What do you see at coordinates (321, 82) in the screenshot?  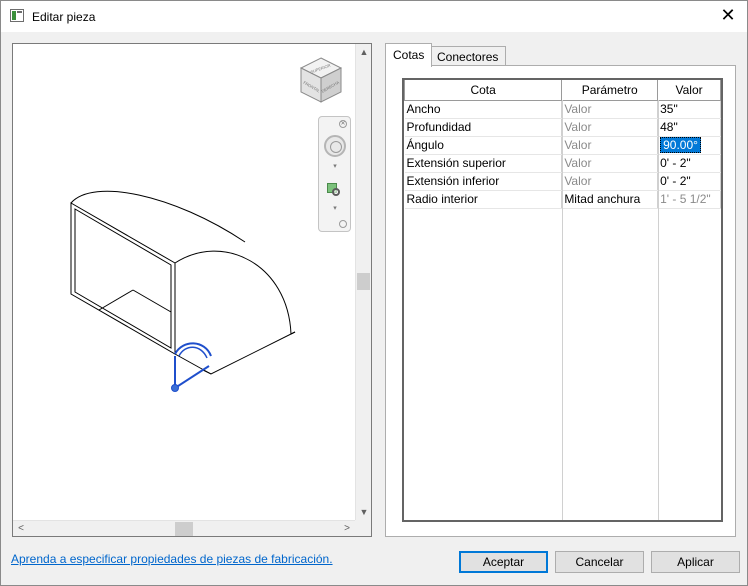 I see `viewcube-icon: SUPERIOR FRONTAL DERECHA` at bounding box center [321, 82].